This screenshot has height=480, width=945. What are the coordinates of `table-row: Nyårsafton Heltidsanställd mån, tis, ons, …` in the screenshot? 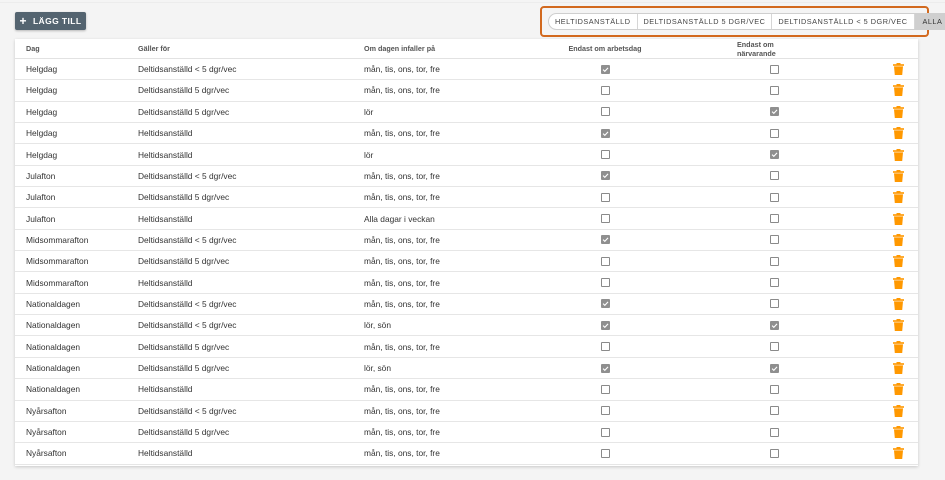 It's located at (466, 454).